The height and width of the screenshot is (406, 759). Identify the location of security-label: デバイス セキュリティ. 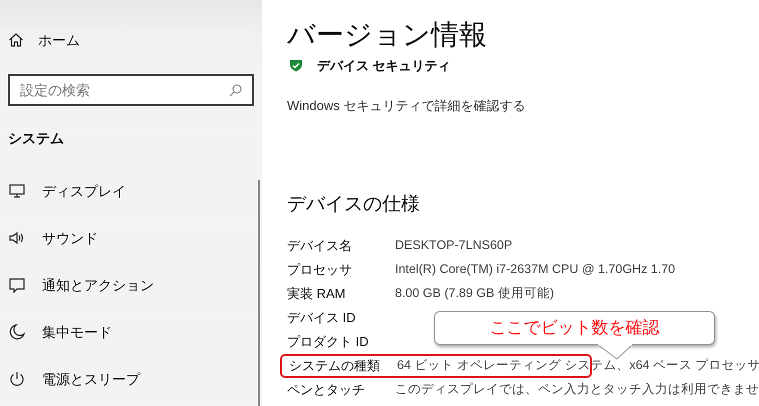
(384, 66).